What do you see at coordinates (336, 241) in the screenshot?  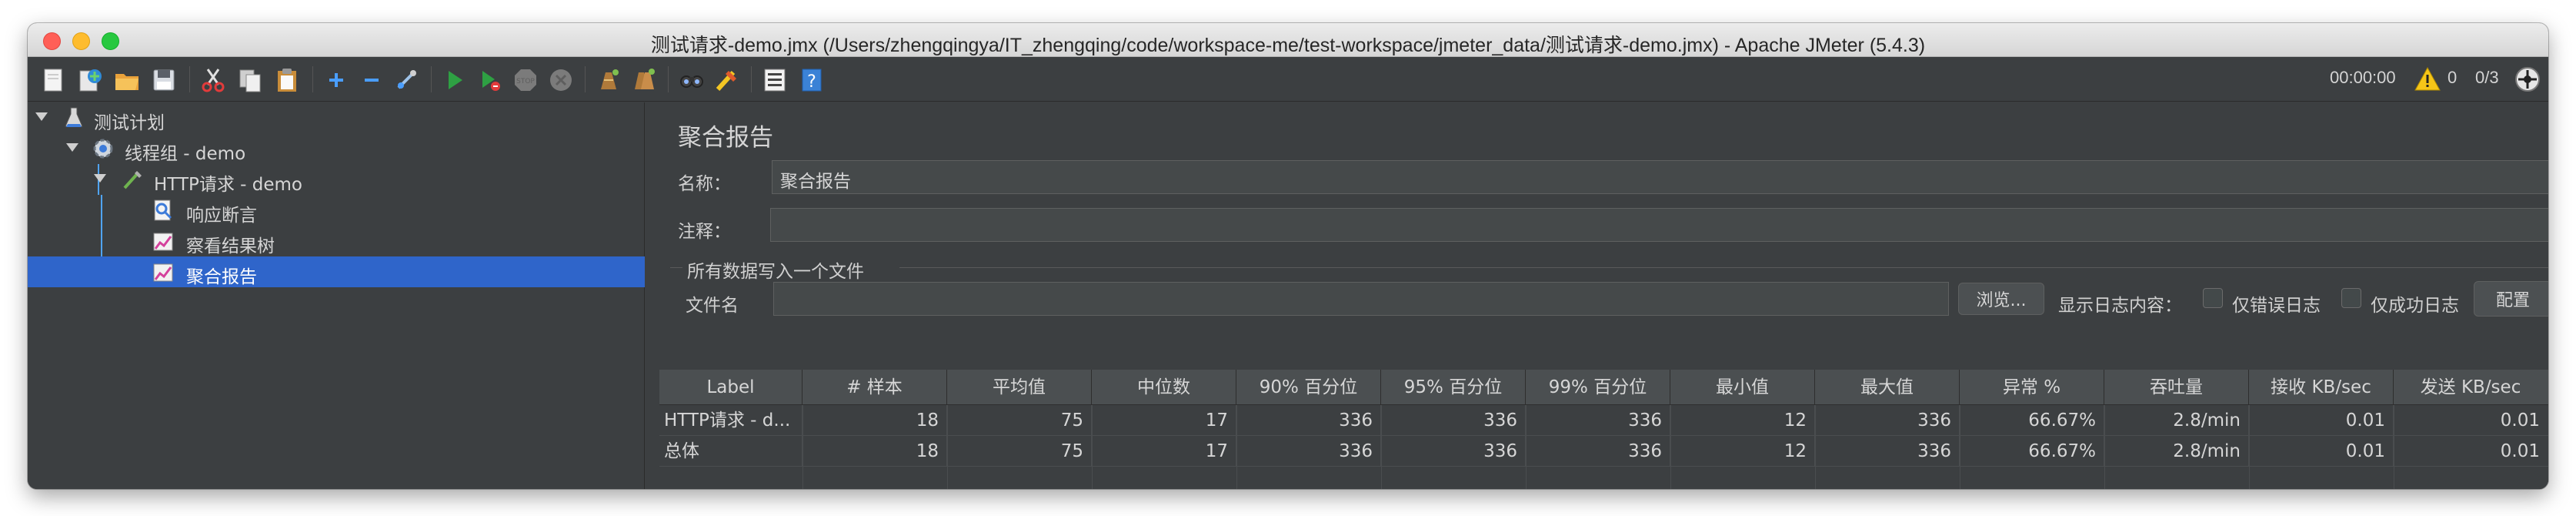 I see `tree-item-view-results-tree: 察看结果树` at bounding box center [336, 241].